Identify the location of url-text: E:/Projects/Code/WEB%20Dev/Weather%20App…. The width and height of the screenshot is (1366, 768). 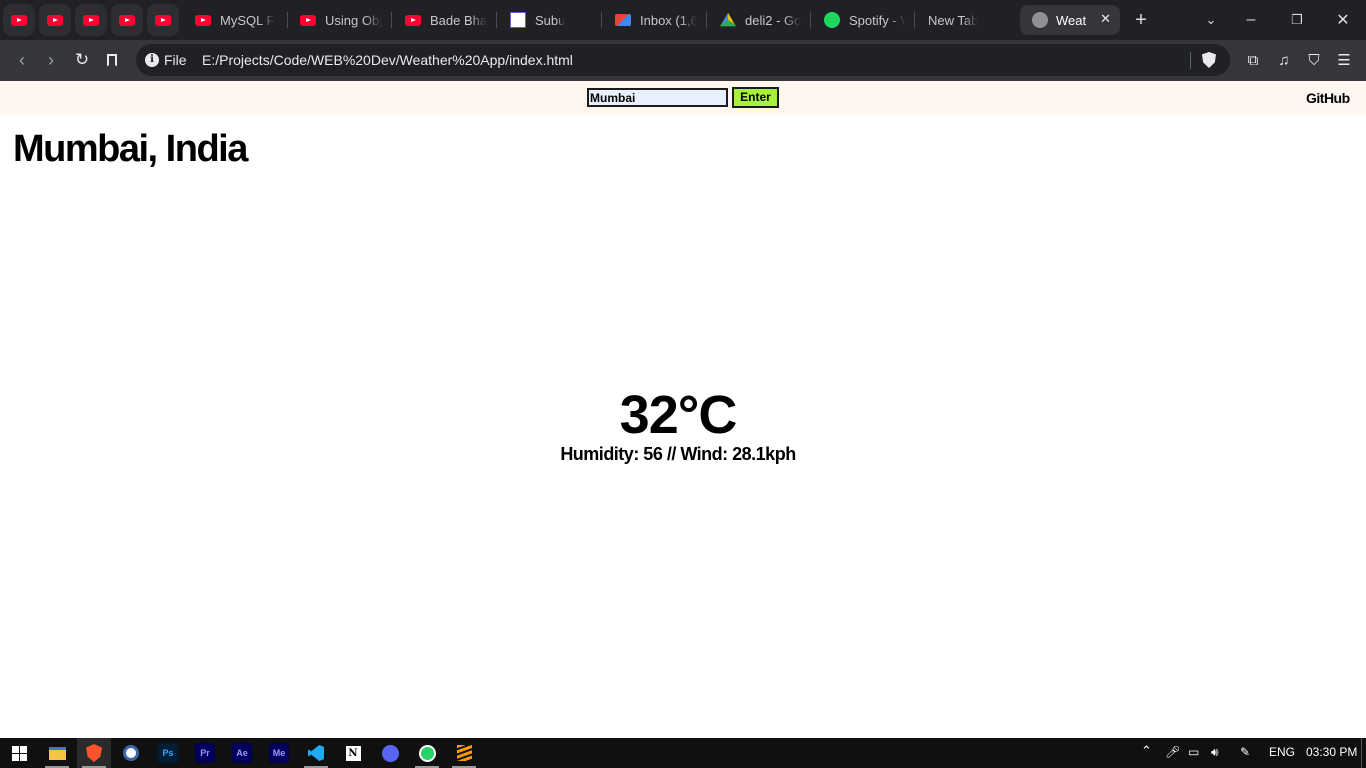
(387, 60).